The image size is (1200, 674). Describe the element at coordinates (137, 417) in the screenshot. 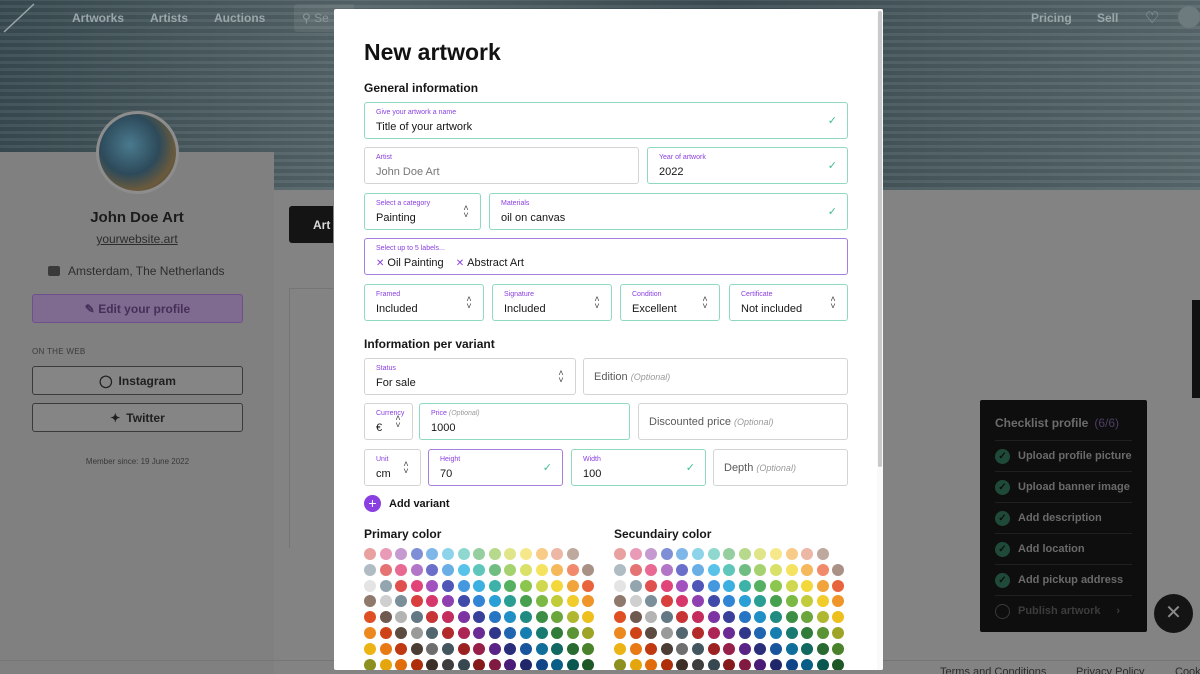

I see `twitter-button: ✦ Twitter` at that location.